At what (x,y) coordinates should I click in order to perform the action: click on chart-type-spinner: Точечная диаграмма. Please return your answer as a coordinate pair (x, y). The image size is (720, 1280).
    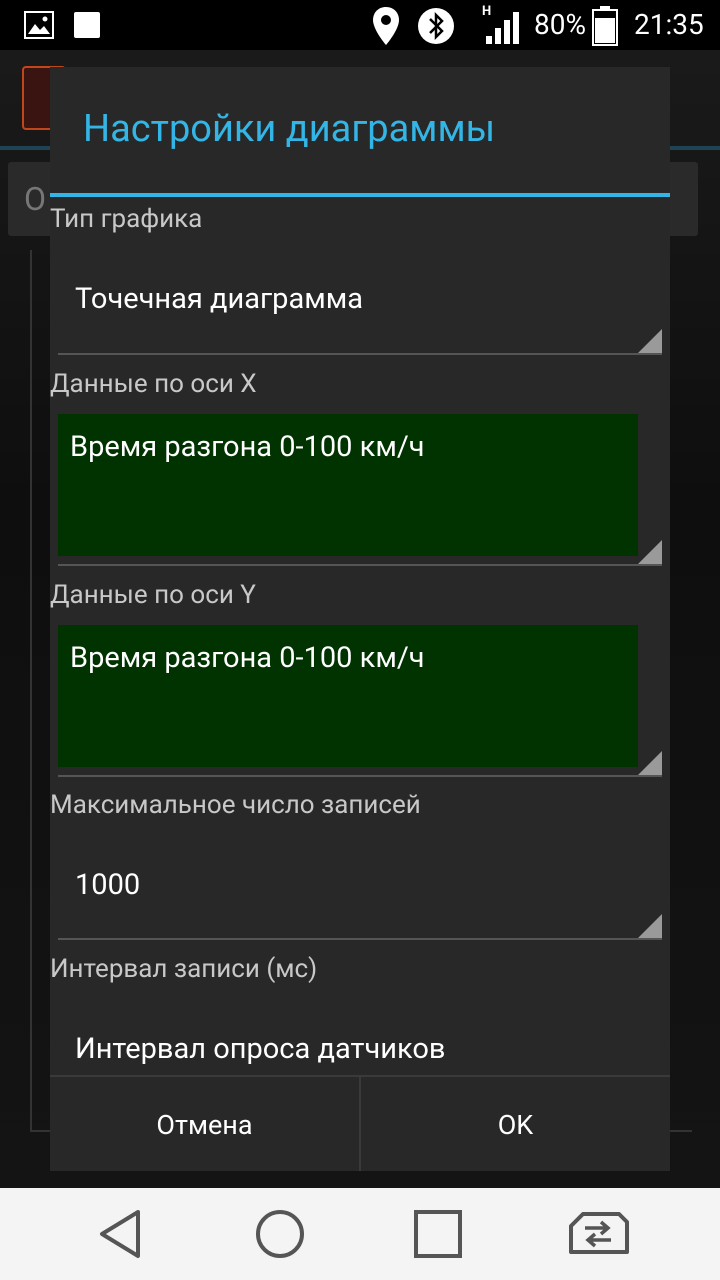
    Looking at the image, I should click on (360, 305).